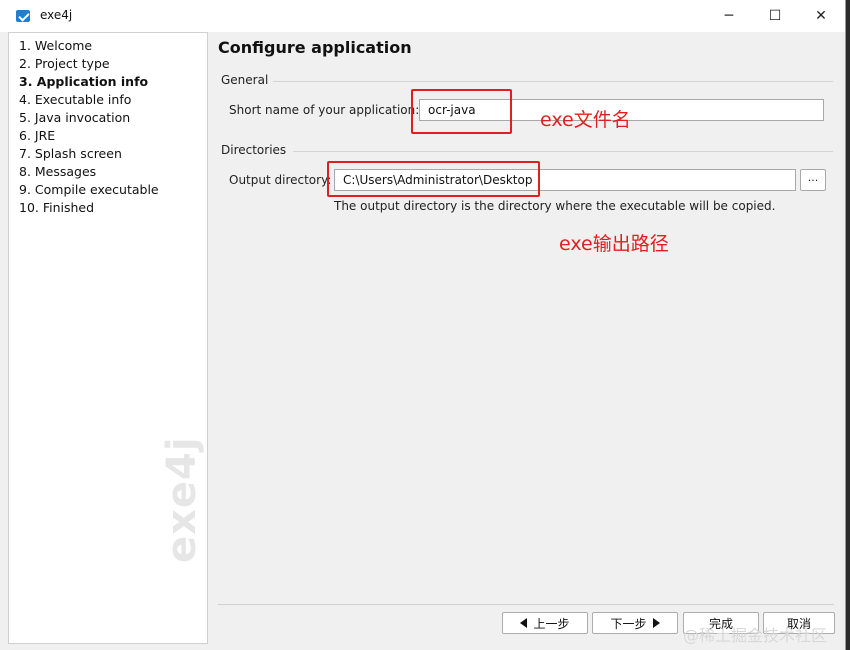  Describe the element at coordinates (315, 47) in the screenshot. I see `page-title: Configure application` at that location.